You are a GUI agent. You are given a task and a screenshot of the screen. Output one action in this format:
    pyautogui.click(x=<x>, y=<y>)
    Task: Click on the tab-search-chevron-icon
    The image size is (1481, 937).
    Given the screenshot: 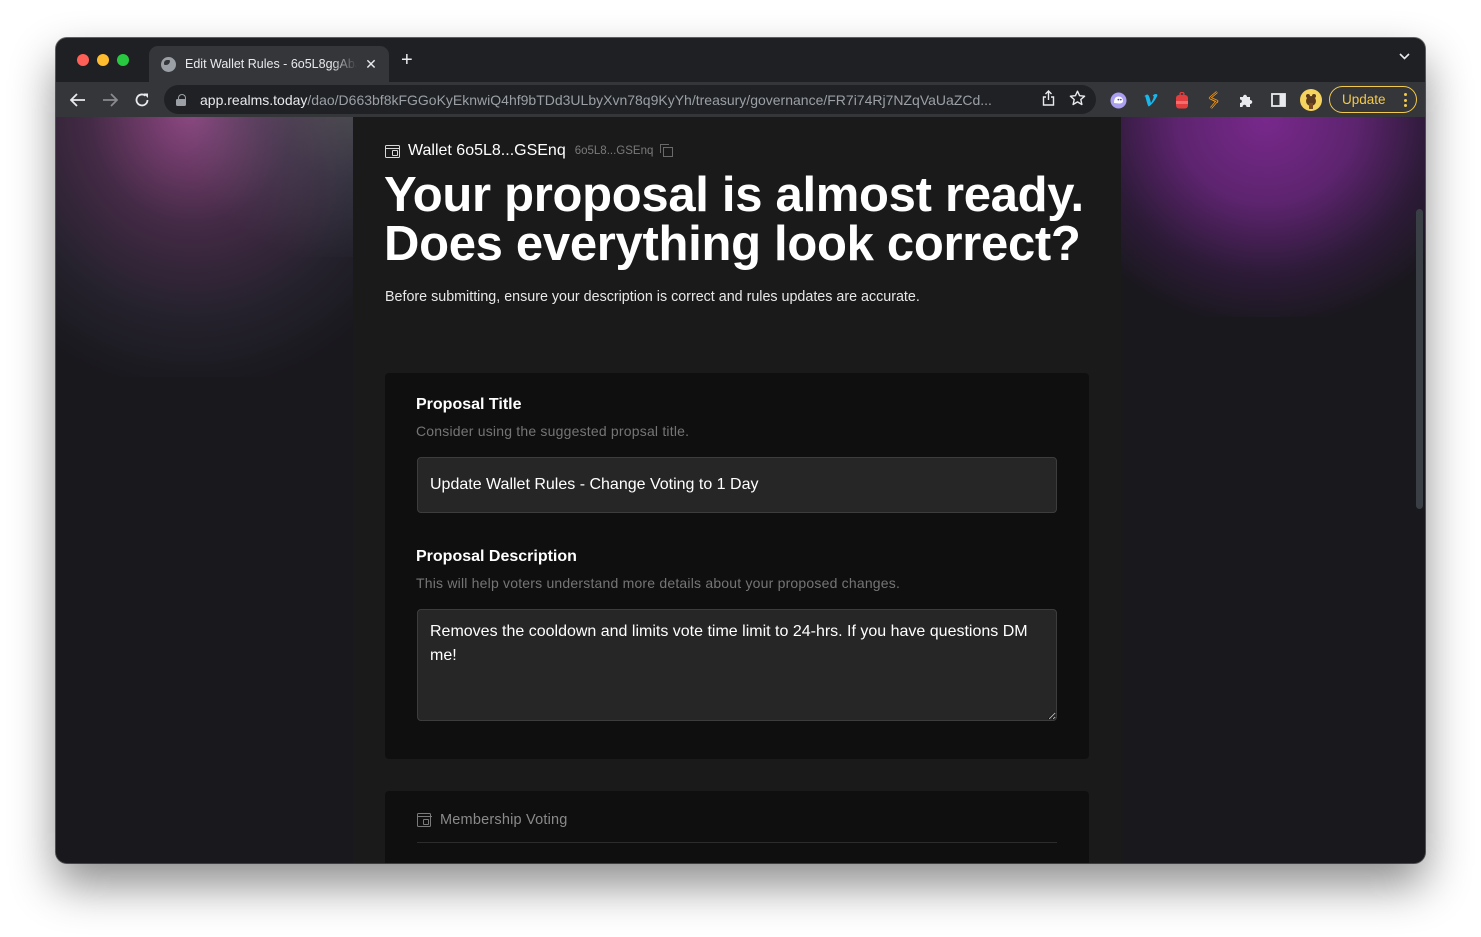 What is the action you would take?
    pyautogui.click(x=1404, y=58)
    